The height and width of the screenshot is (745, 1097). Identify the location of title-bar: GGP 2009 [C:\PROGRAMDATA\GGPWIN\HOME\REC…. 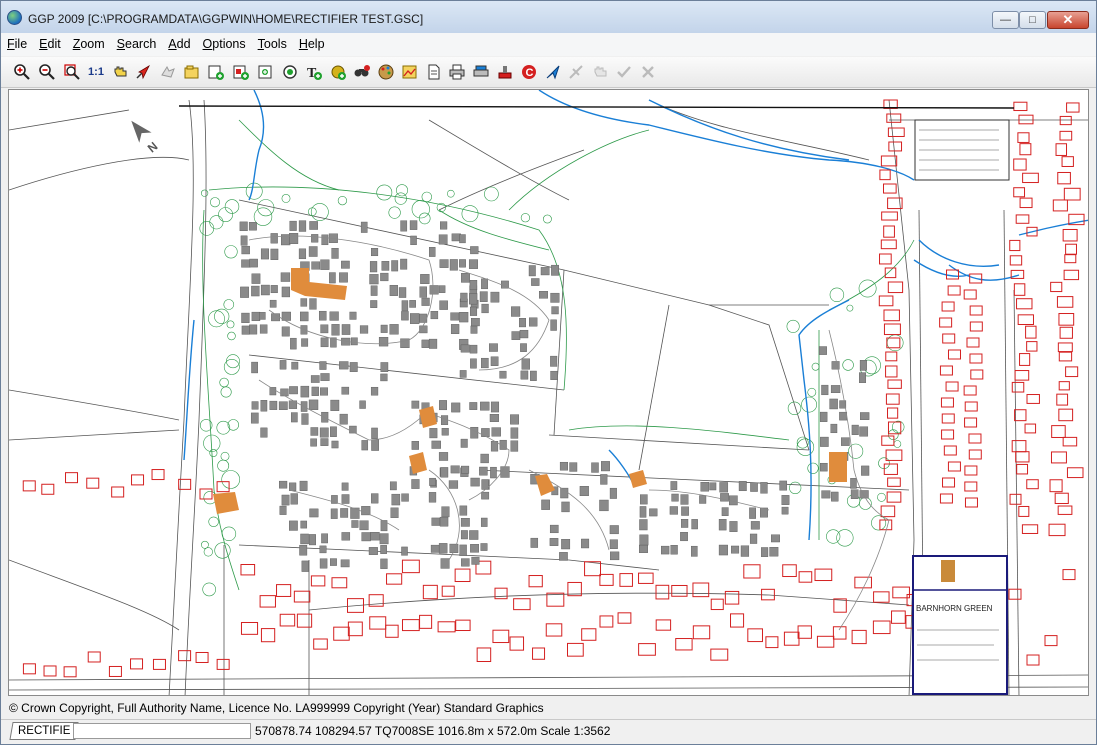
(548, 17).